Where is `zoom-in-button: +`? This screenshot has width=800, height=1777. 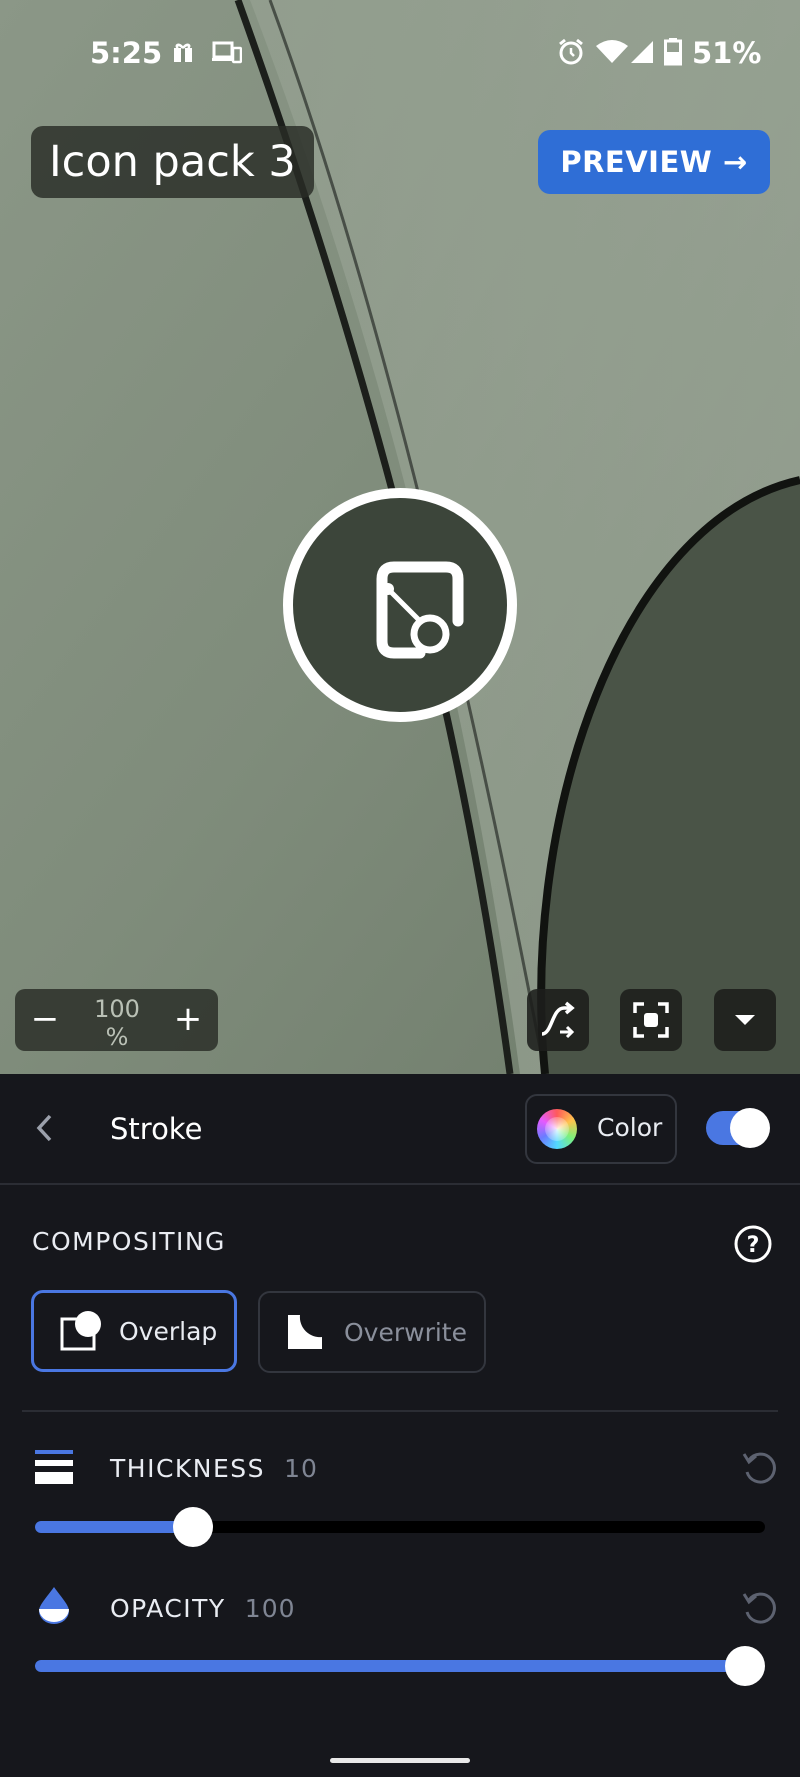
zoom-in-button: + is located at coordinates (188, 1020).